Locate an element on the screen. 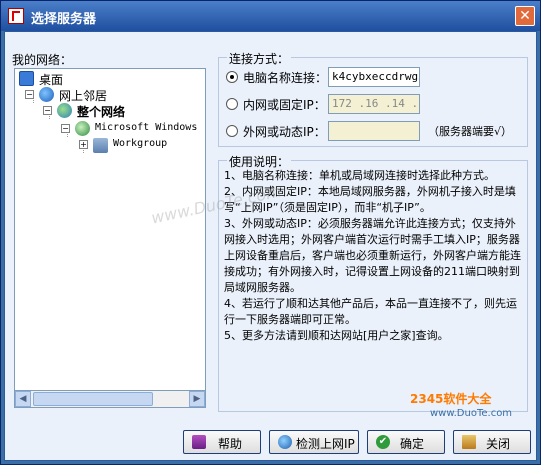  wan-ip-label: 外网或动态IP： is located at coordinates (284, 132).